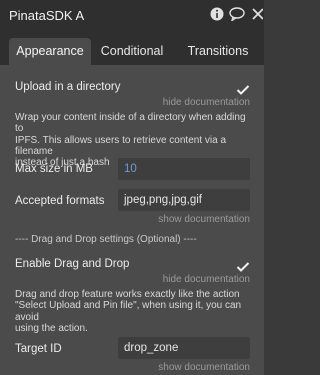 This screenshot has width=320, height=375. Describe the element at coordinates (132, 16) in the screenshot. I see `panel-header: PinataSDK A` at that location.